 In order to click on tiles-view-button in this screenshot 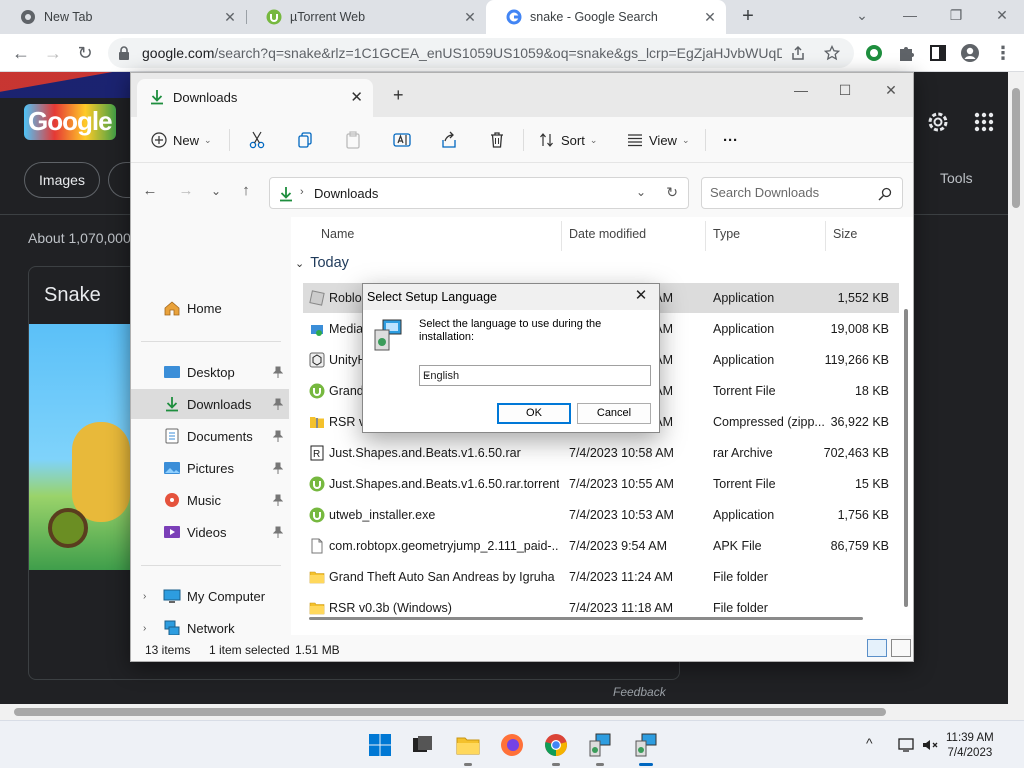, I will do `click(901, 648)`.